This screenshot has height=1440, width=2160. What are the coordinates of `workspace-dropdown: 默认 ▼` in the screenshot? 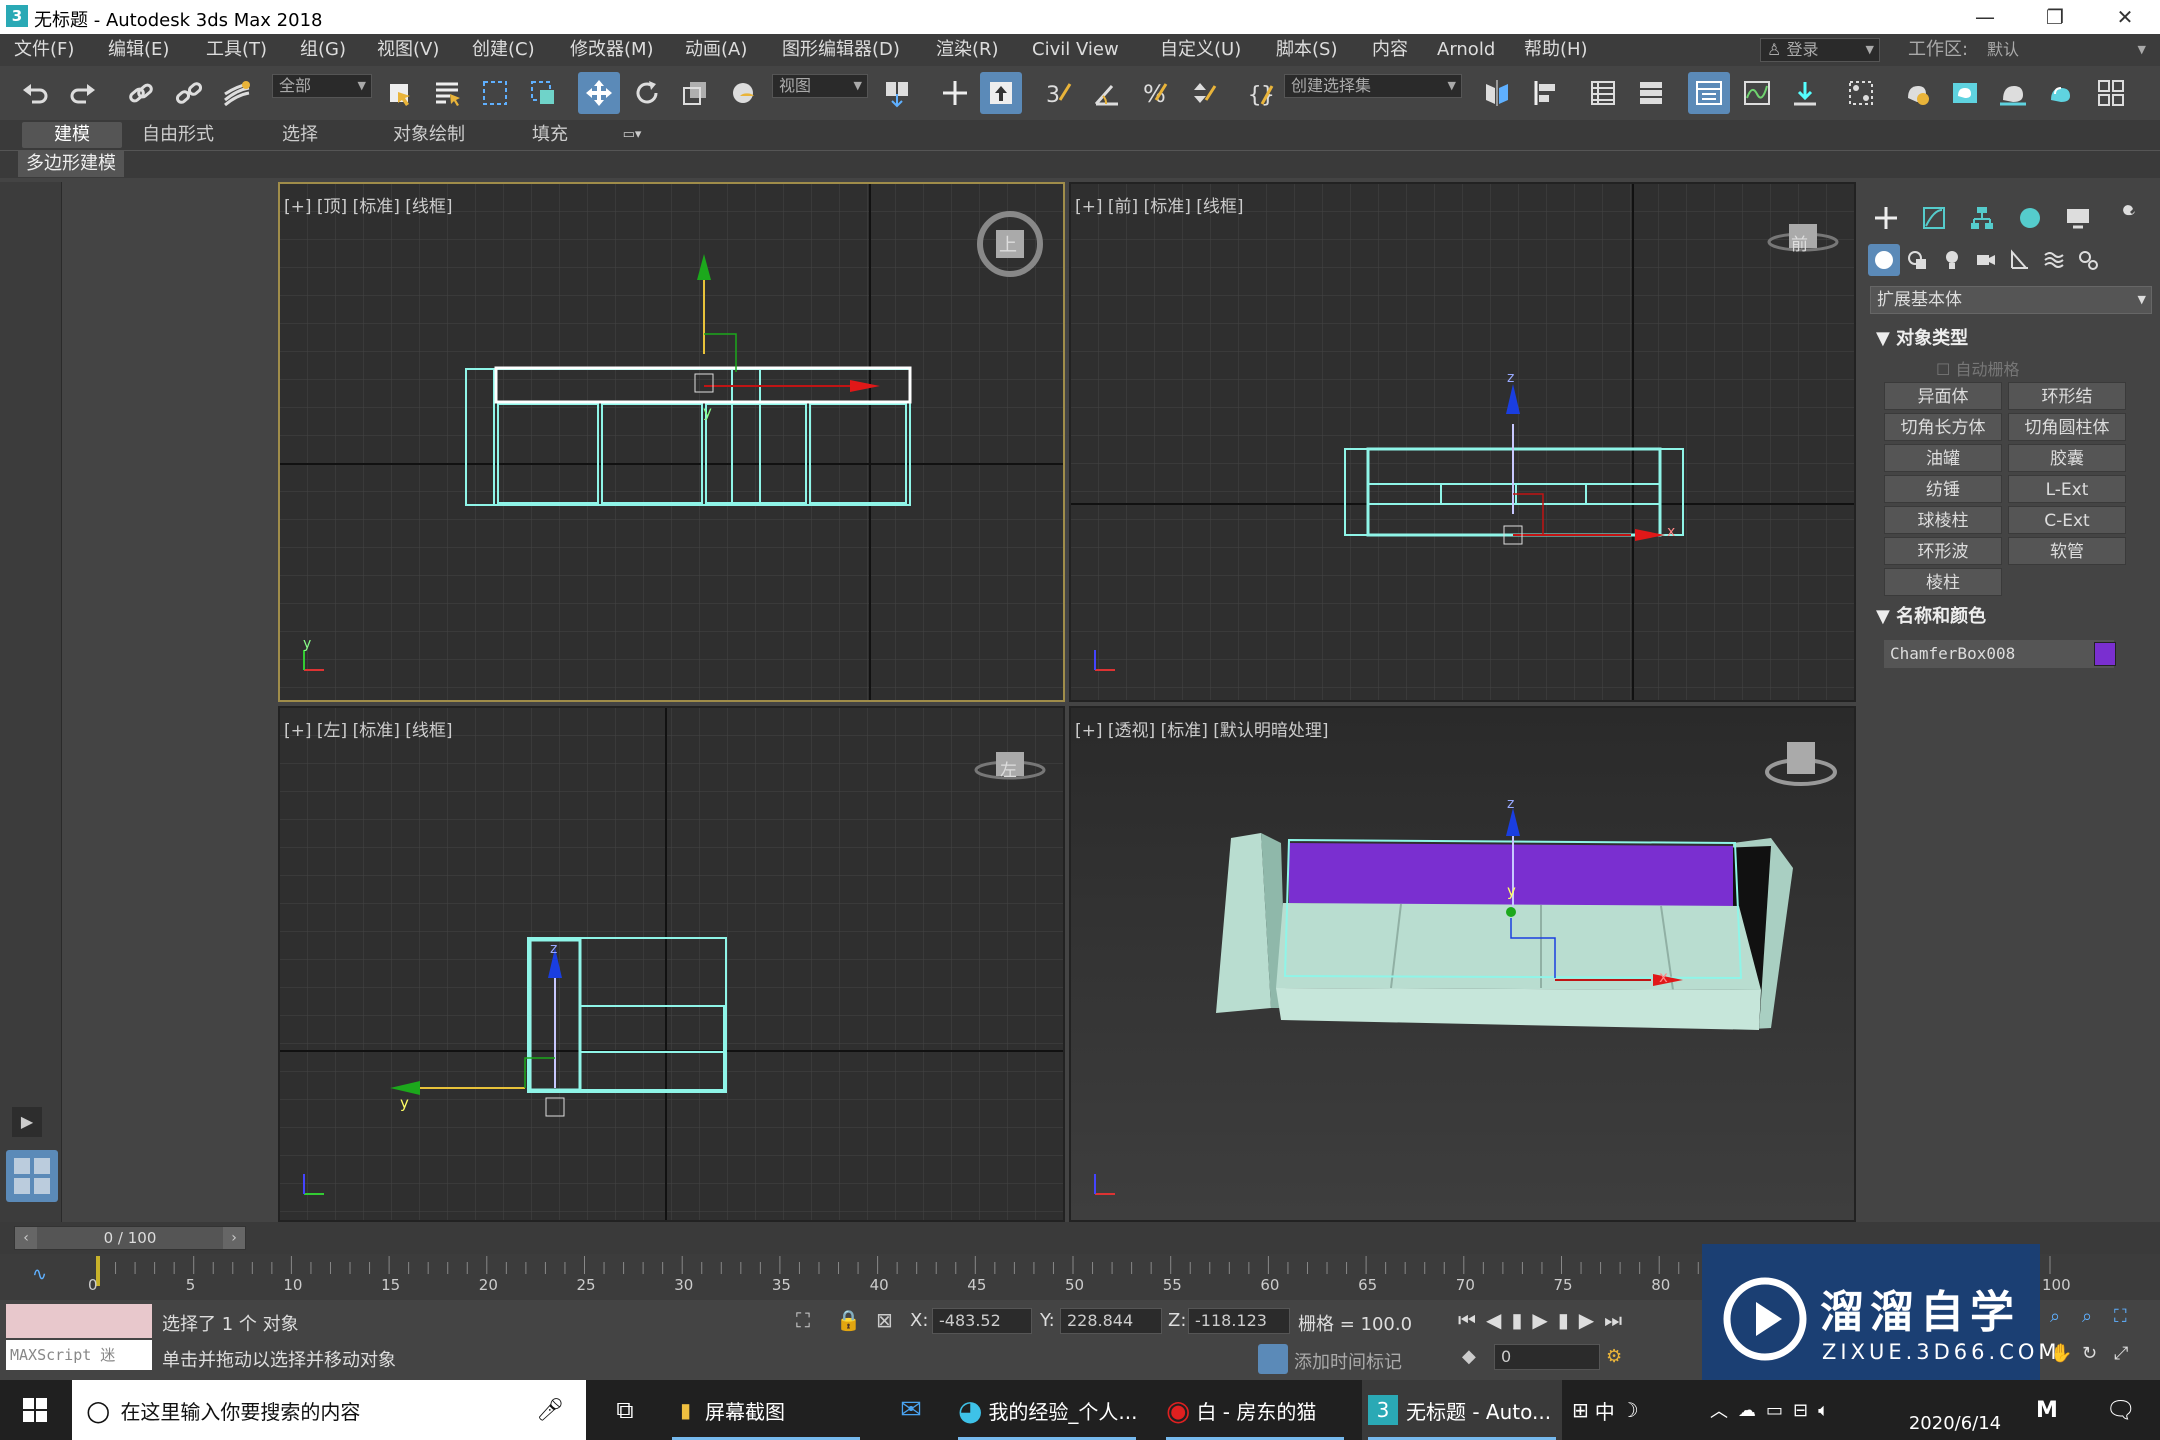 It's located at (2066, 50).